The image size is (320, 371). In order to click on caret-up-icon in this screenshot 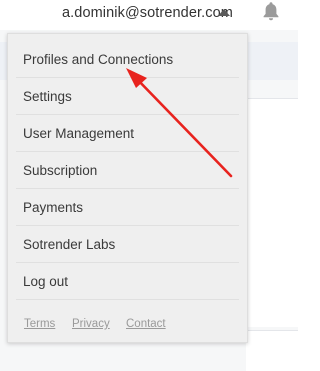, I will do `click(224, 12)`.